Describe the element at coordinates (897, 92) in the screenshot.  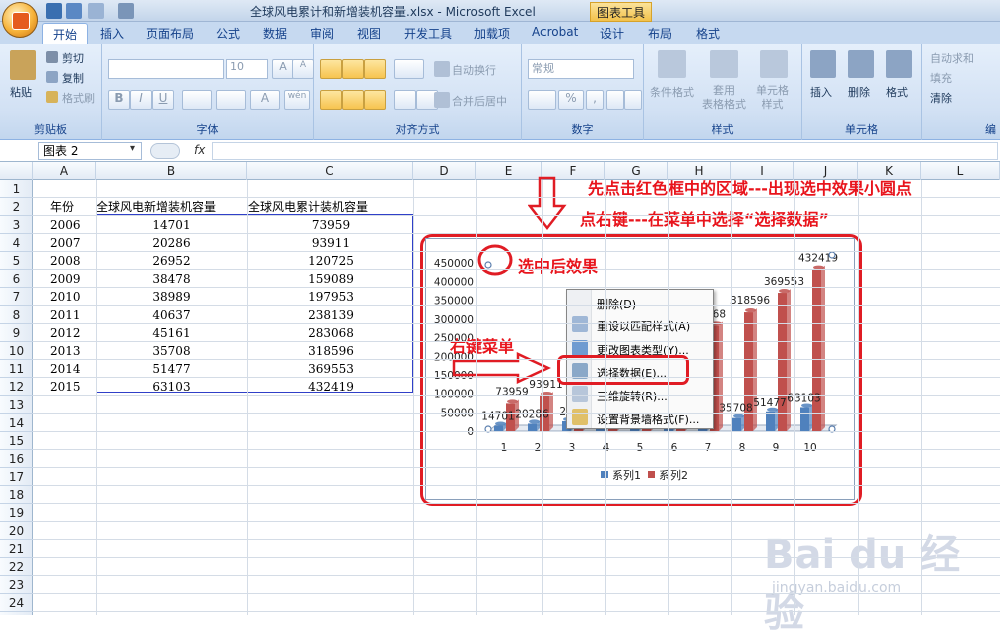
I see `format-cells-button: 格式` at that location.